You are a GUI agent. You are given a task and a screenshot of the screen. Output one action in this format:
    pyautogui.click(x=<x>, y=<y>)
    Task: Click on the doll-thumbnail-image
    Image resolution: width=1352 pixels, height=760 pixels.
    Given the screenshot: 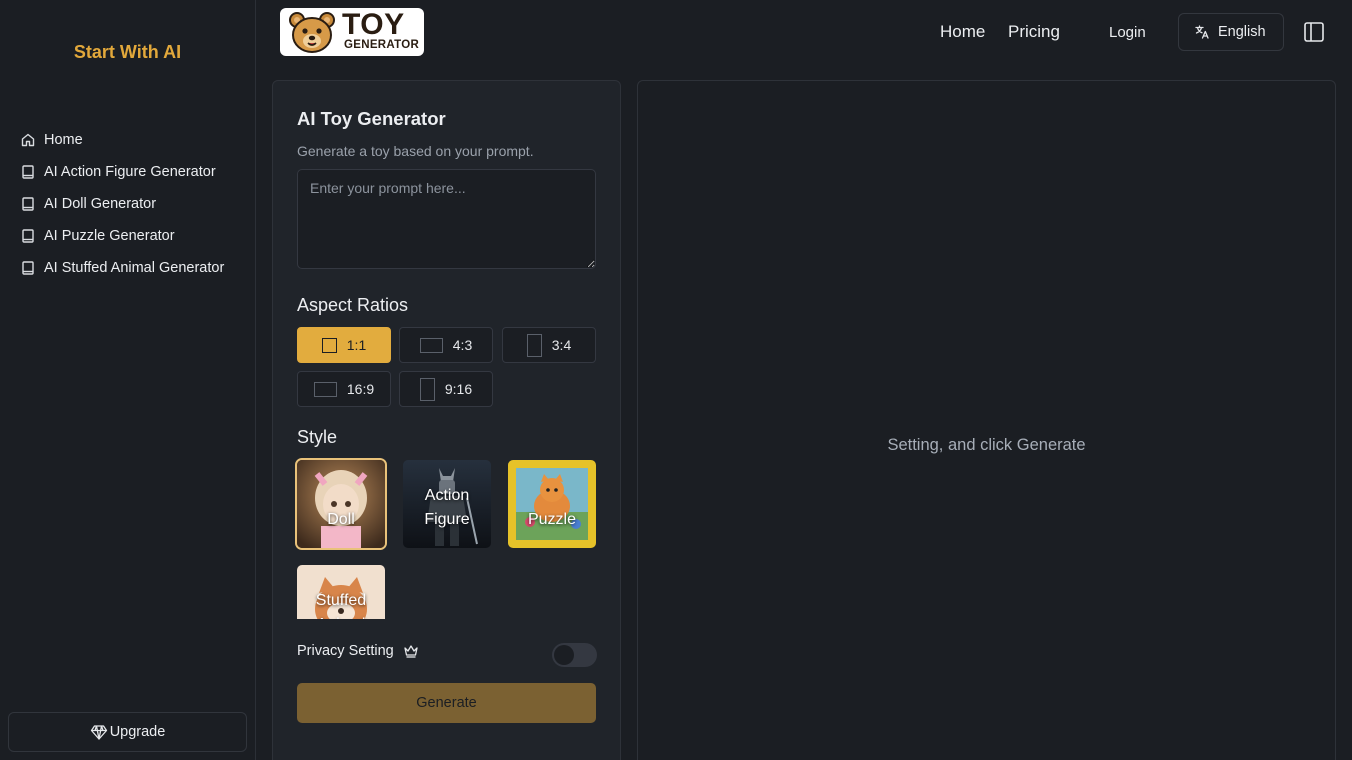 What is the action you would take?
    pyautogui.click(x=341, y=504)
    